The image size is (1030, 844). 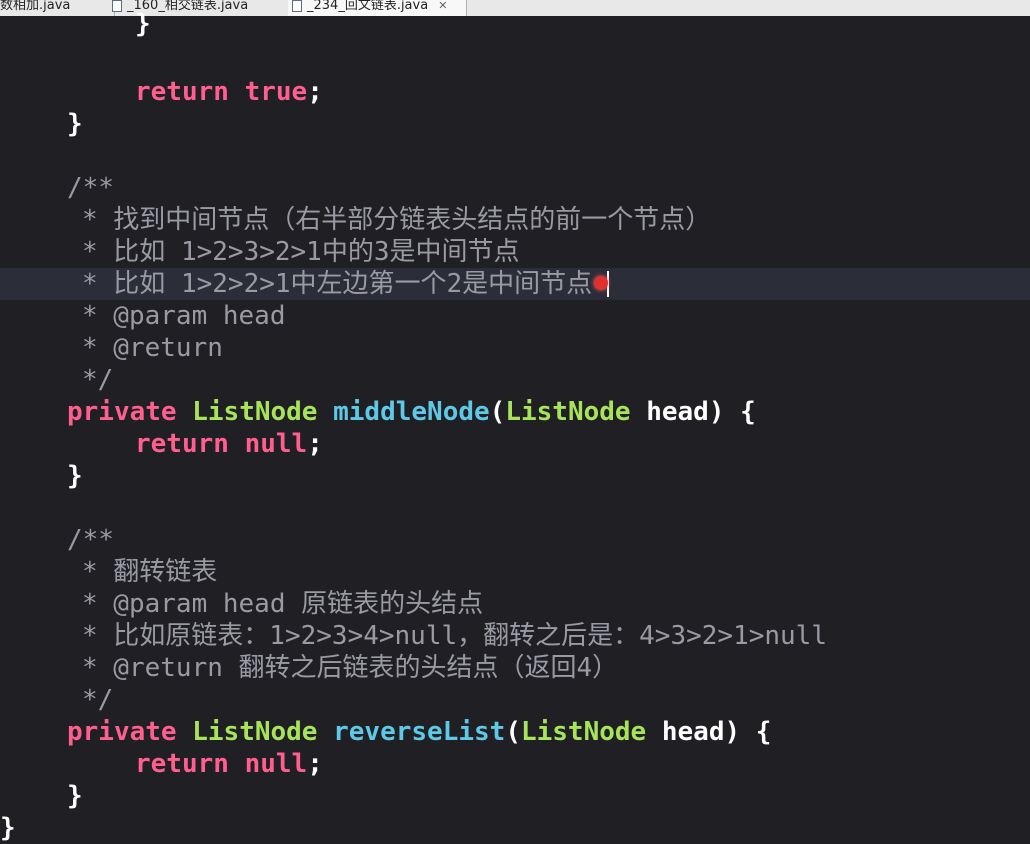 What do you see at coordinates (601, 283) in the screenshot?
I see `mouse-pointer-icon` at bounding box center [601, 283].